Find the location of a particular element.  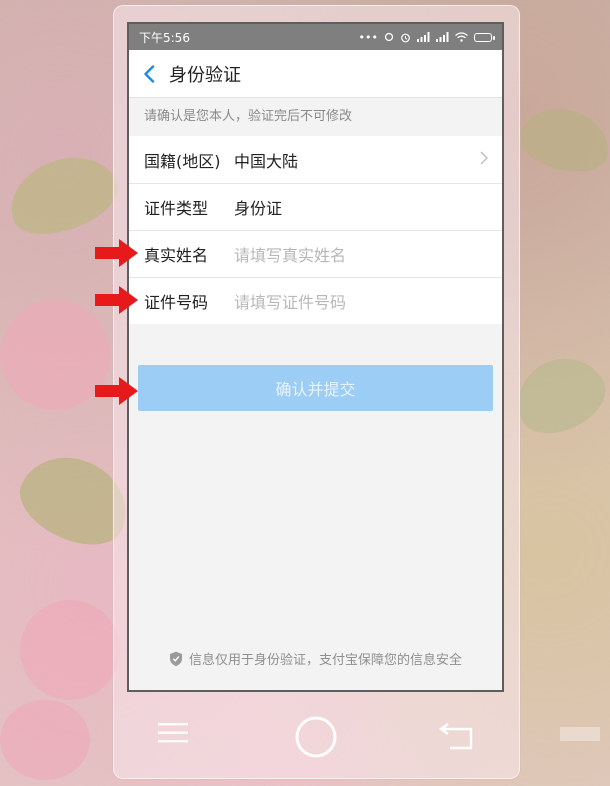

id-type-row: 证件类型 身份证 is located at coordinates (315, 206).